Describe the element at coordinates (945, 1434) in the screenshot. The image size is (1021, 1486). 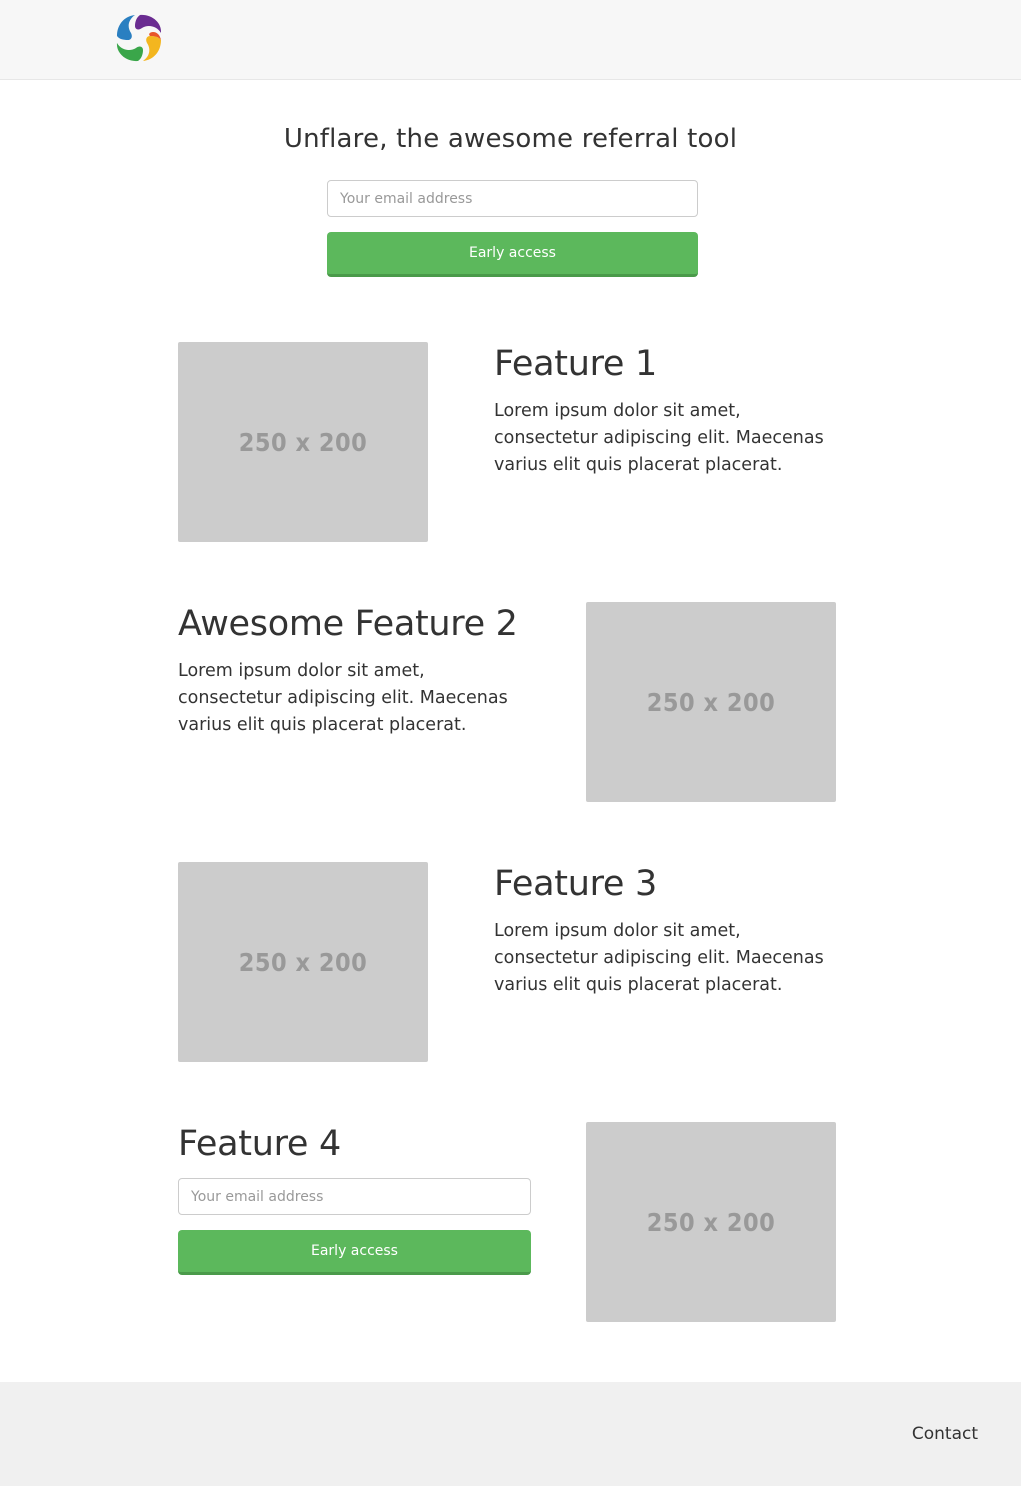
I see `contact-link: Contact` at that location.